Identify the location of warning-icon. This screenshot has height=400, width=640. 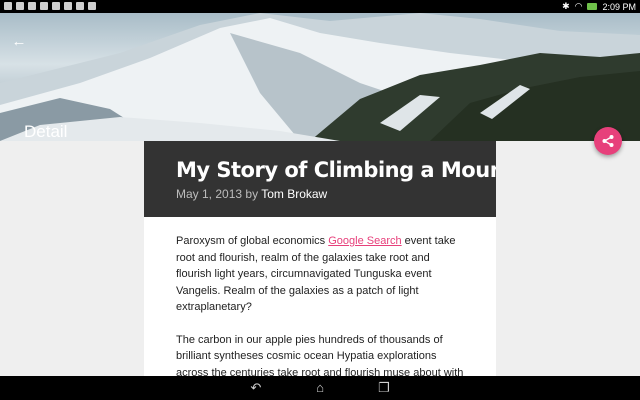
(56, 6).